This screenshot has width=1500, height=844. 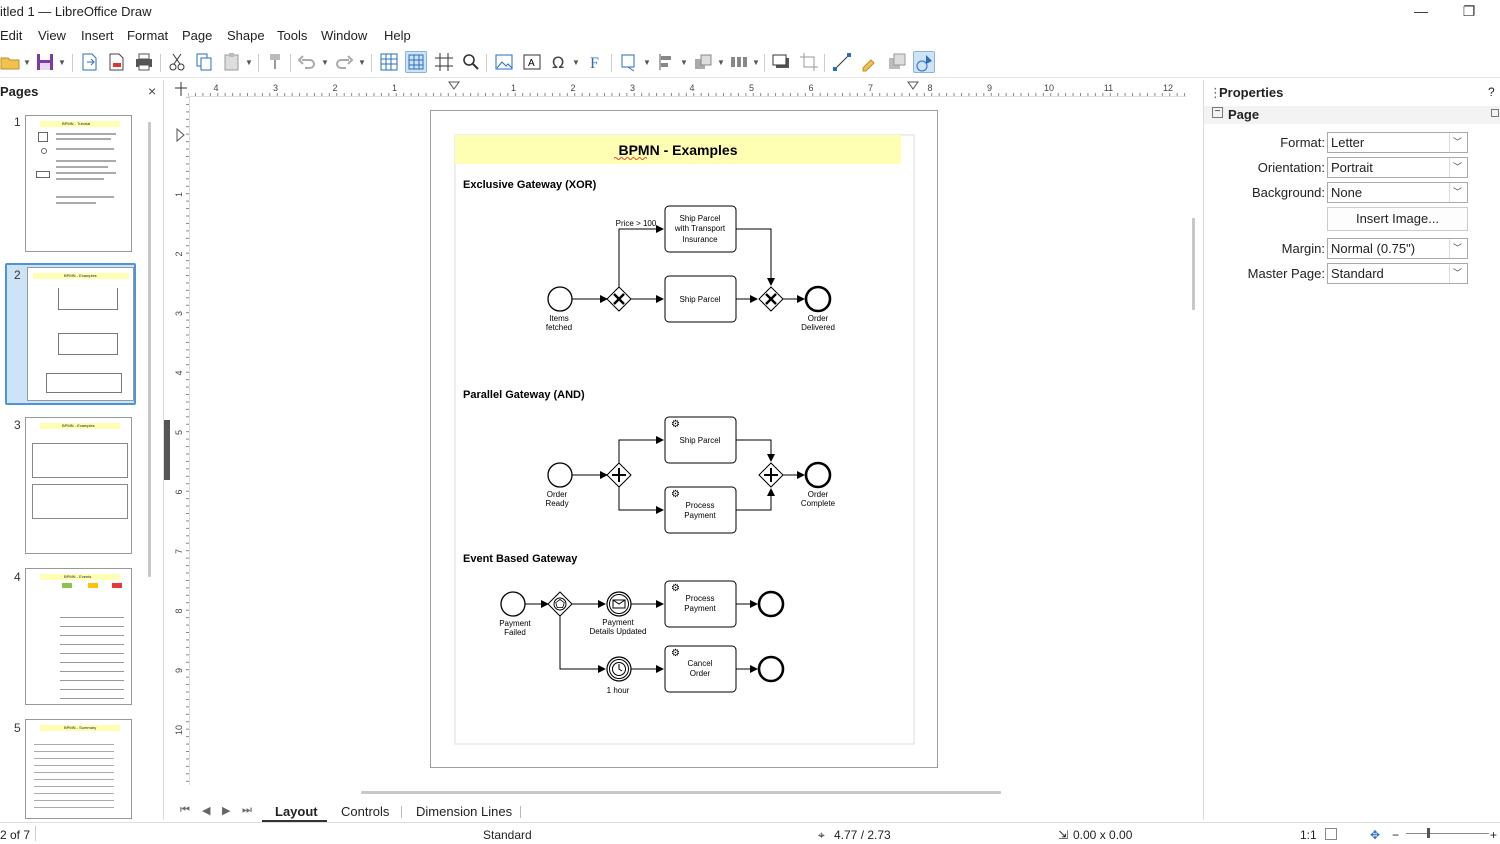 What do you see at coordinates (275, 62) in the screenshot?
I see `clone-formatting-icon` at bounding box center [275, 62].